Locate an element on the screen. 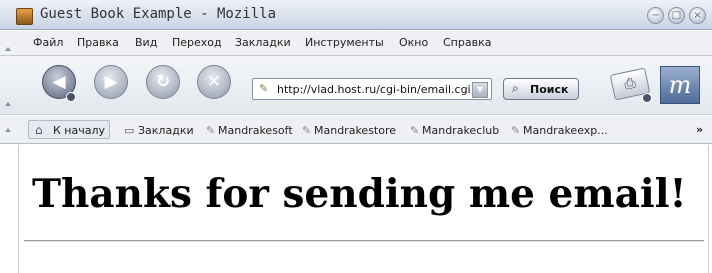 The image size is (712, 273). throbber-logo-icon: m is located at coordinates (680, 85).